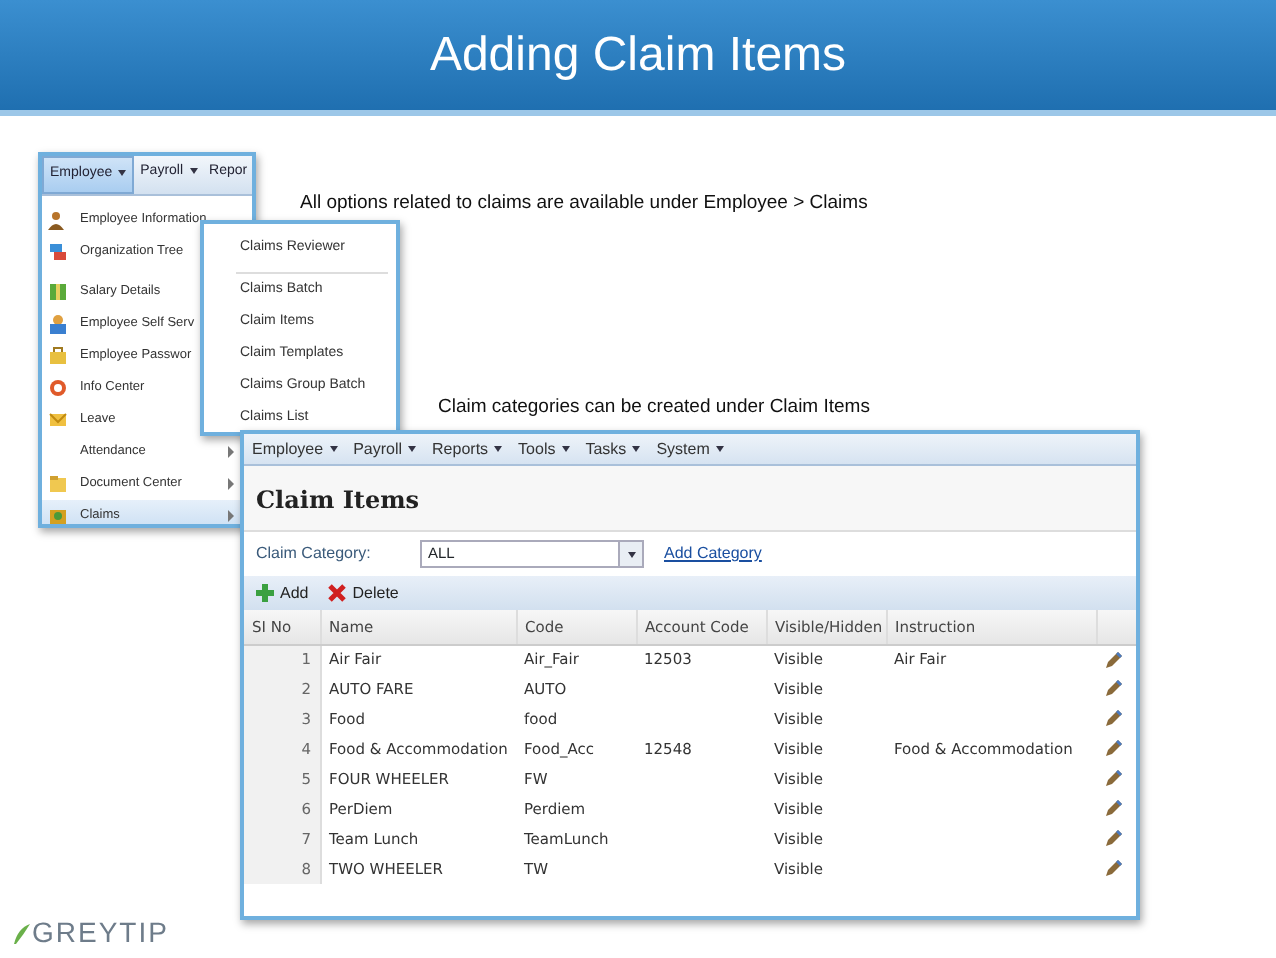 The image size is (1276, 958). What do you see at coordinates (385, 449) in the screenshot?
I see `menu-tab: Payroll` at bounding box center [385, 449].